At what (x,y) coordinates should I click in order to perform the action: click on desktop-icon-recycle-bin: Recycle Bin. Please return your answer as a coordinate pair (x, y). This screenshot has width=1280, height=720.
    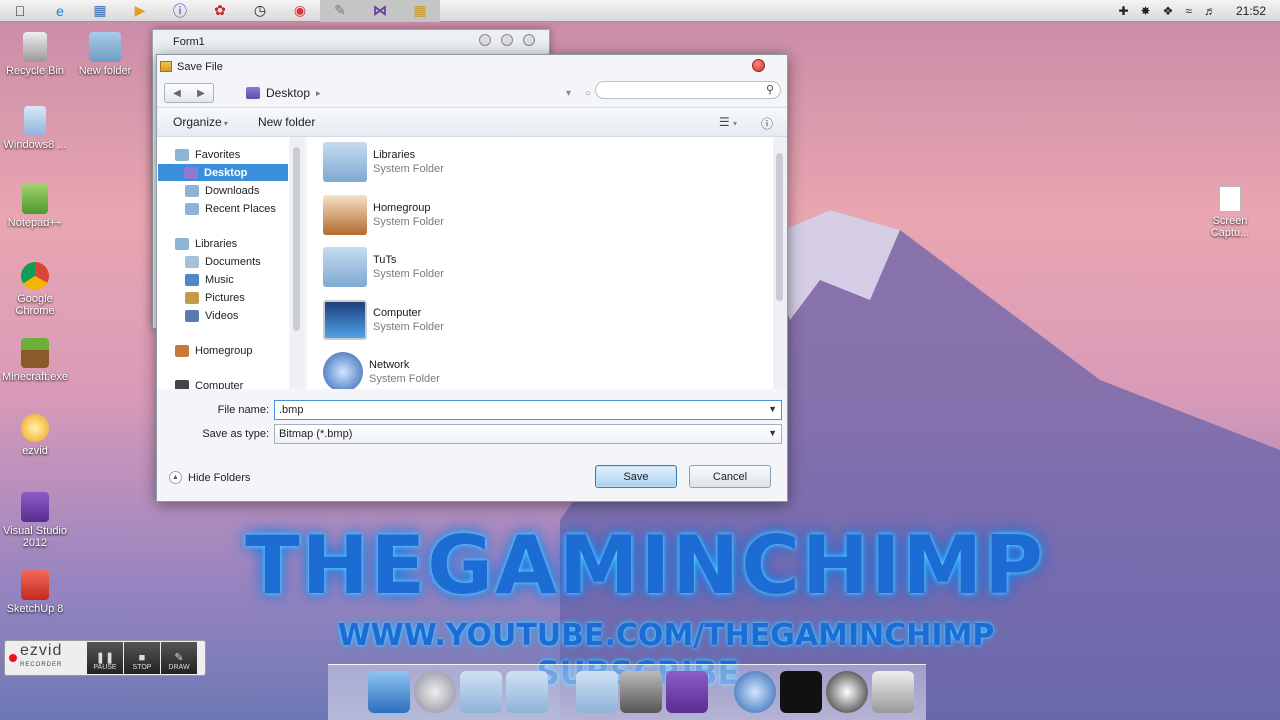
    Looking at the image, I should click on (36, 54).